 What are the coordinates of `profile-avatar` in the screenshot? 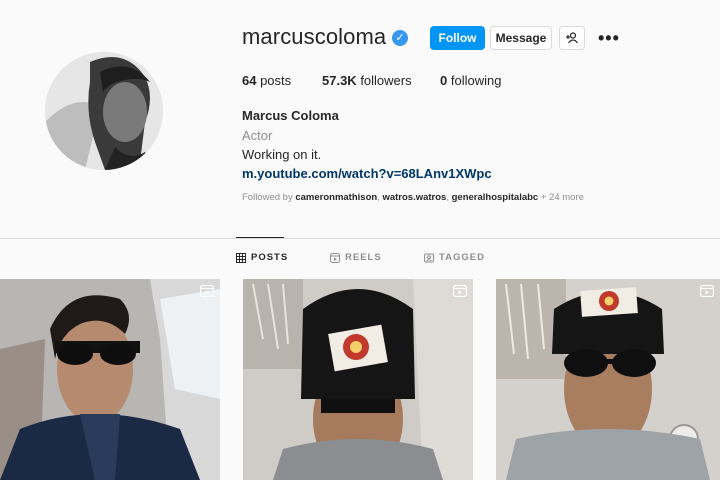 It's located at (104, 111).